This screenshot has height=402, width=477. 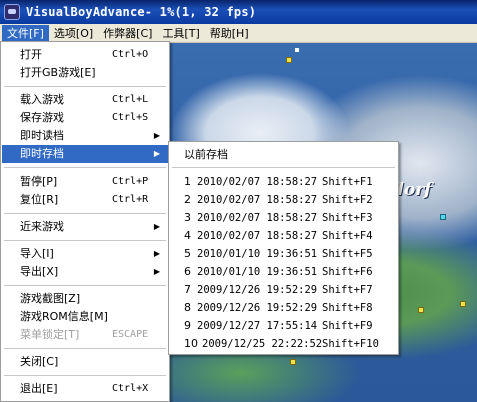 I want to click on save-slot-item: 1 2010/02/07 18:58:27 Shift+F1, so click(x=283, y=182).